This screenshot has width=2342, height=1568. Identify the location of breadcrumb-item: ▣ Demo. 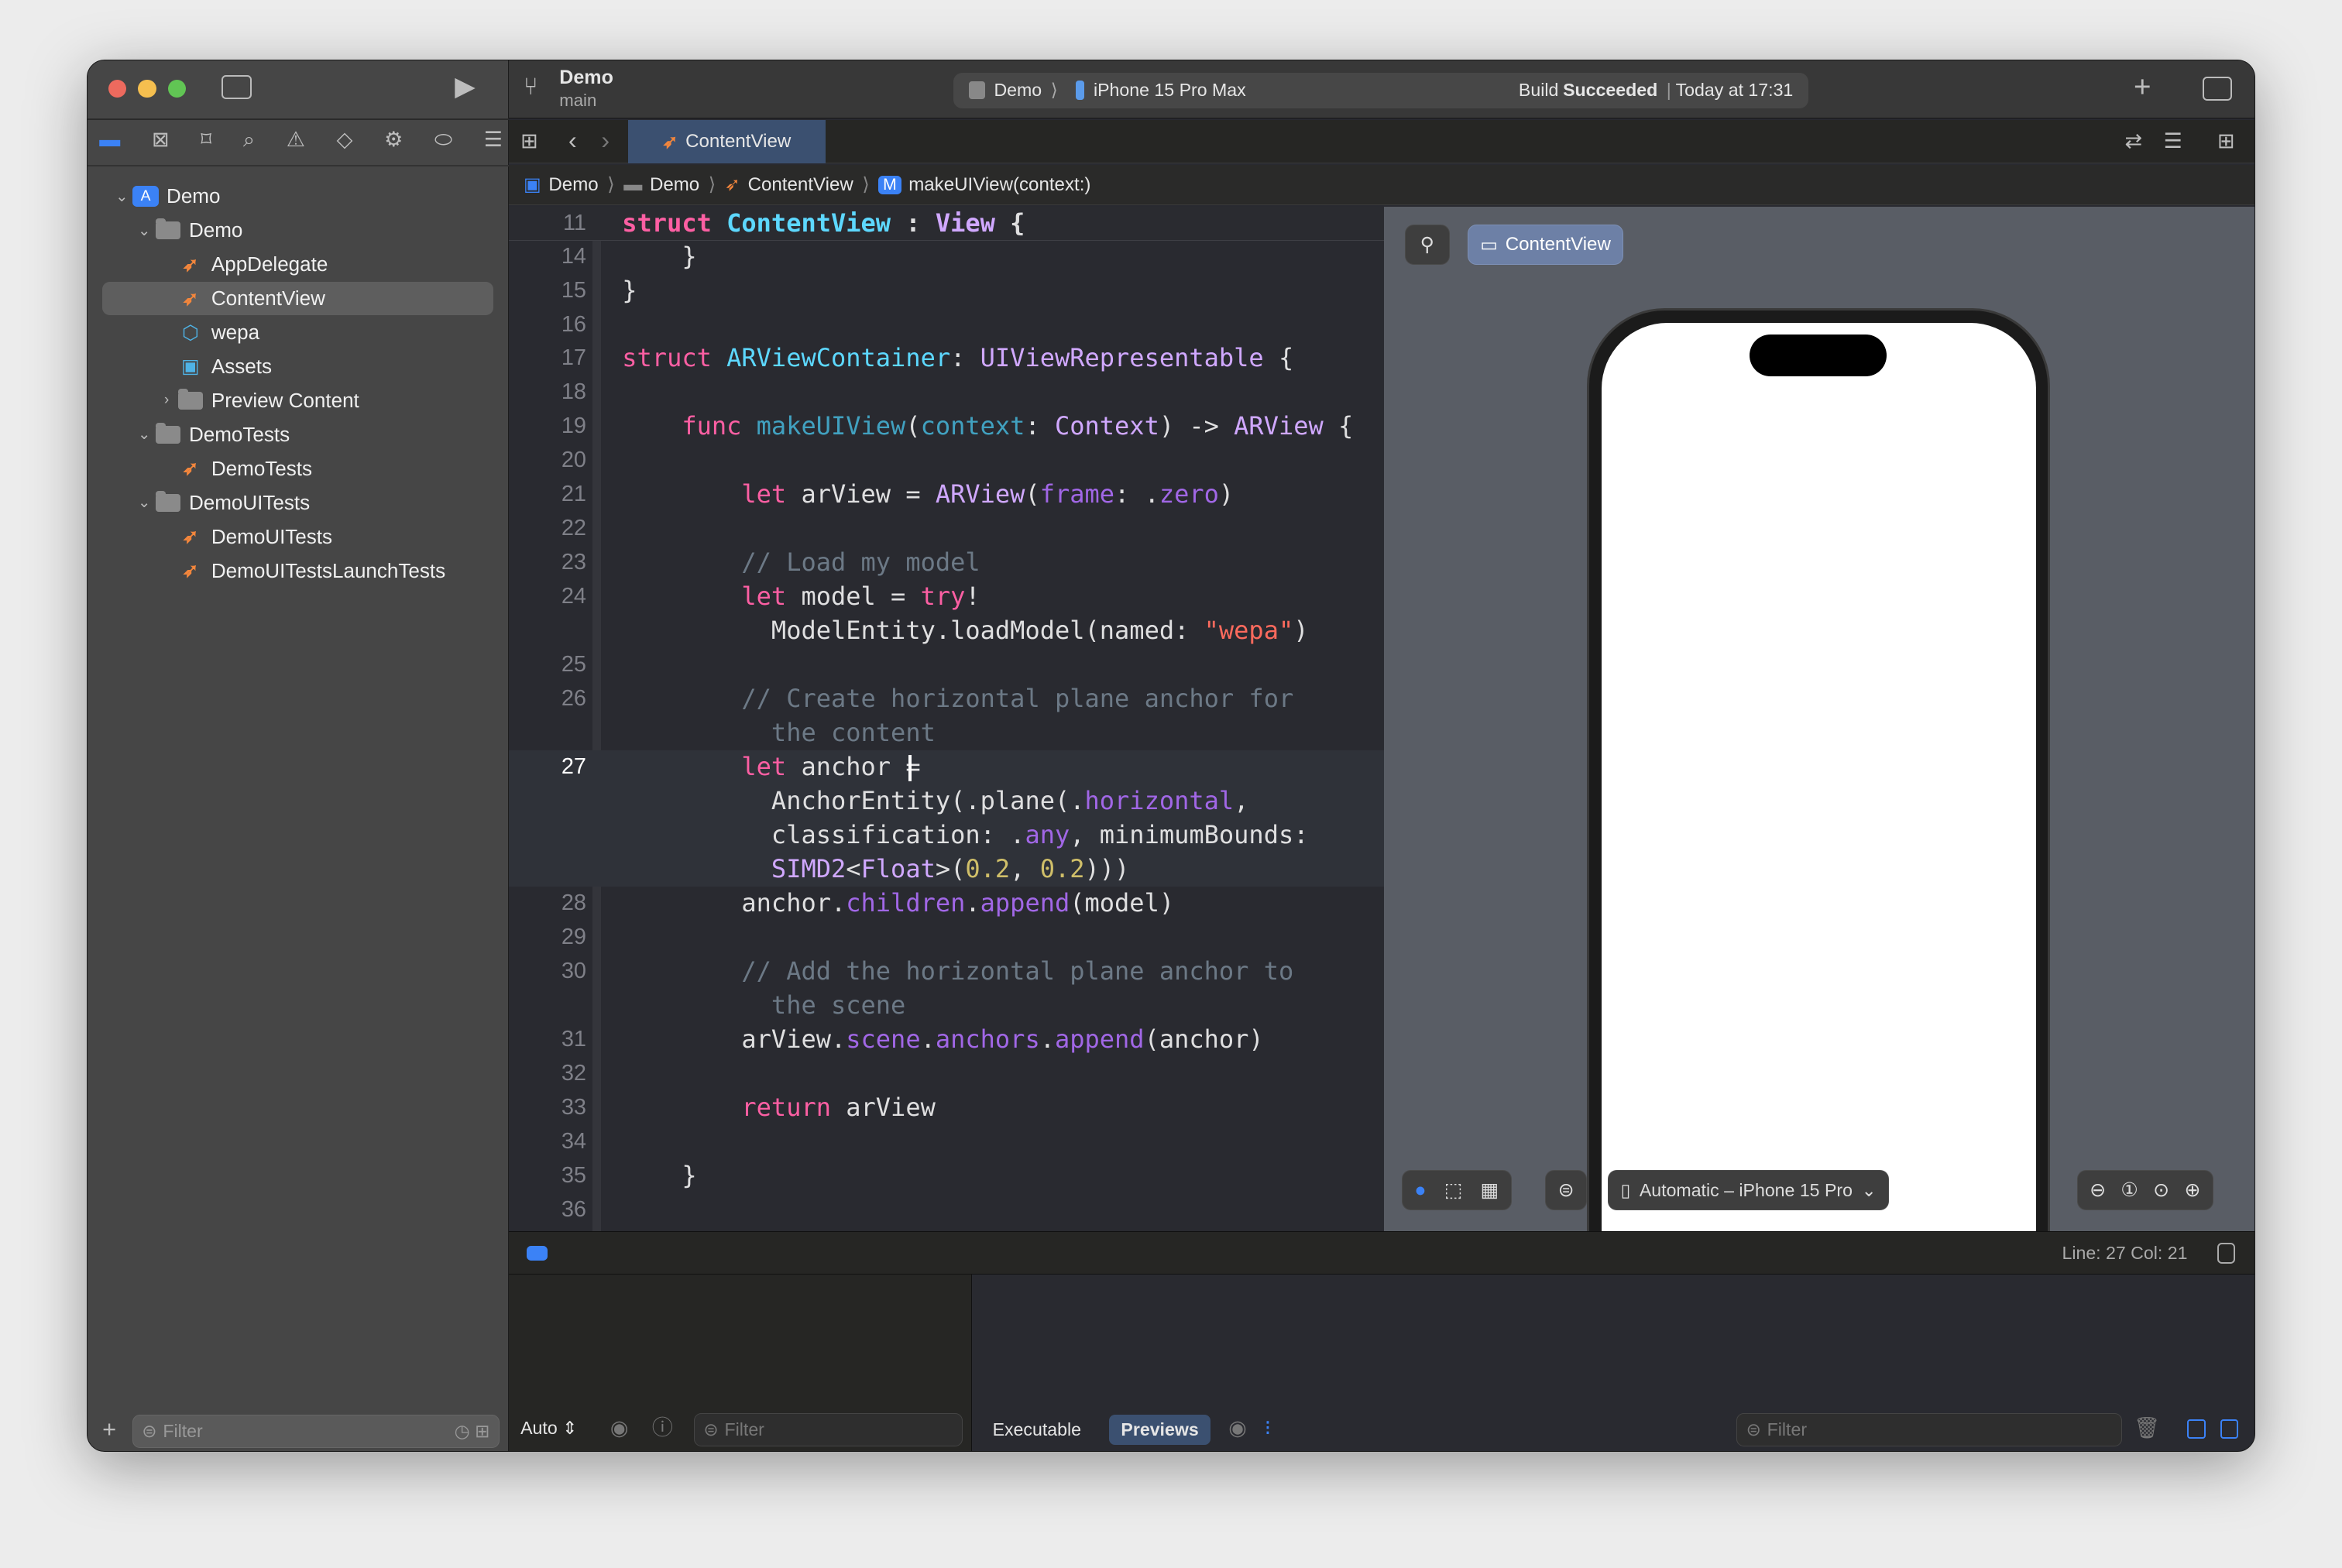
(561, 184).